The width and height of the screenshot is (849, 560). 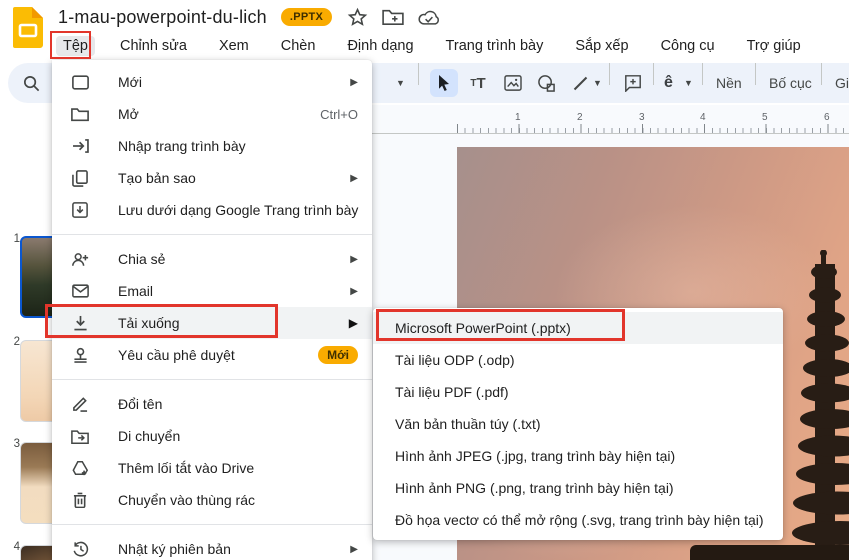 I want to click on shape-icon, so click(x=546, y=83).